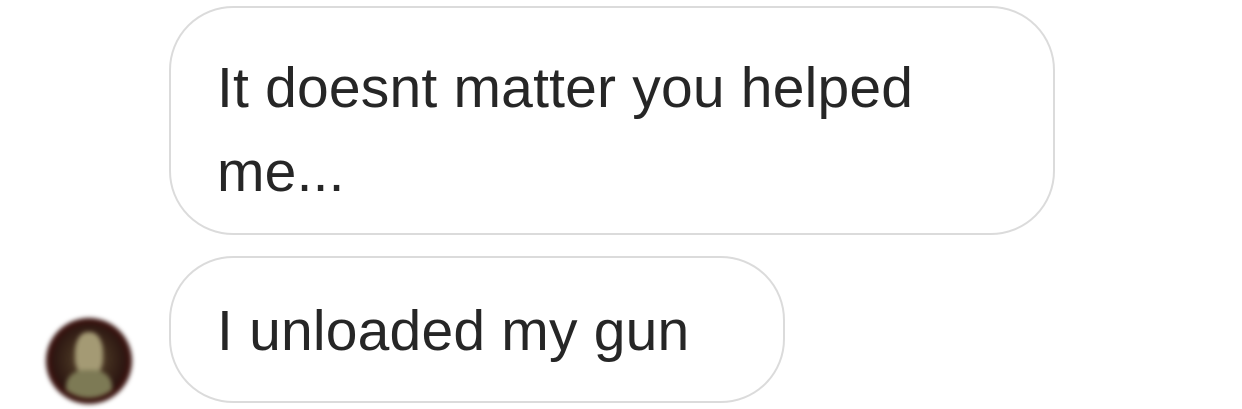  I want to click on avatar-ring, so click(89, 361).